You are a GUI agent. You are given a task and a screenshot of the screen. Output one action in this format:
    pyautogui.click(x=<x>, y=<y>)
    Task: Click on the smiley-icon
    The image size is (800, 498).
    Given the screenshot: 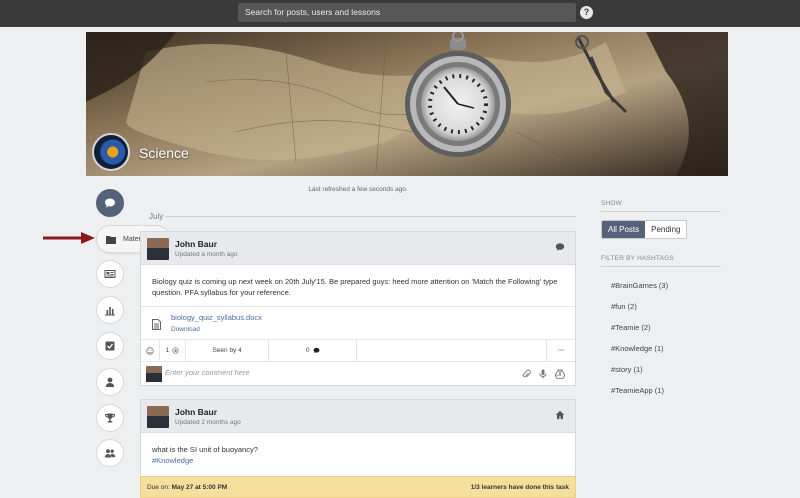 What is the action you would take?
    pyautogui.click(x=150, y=350)
    